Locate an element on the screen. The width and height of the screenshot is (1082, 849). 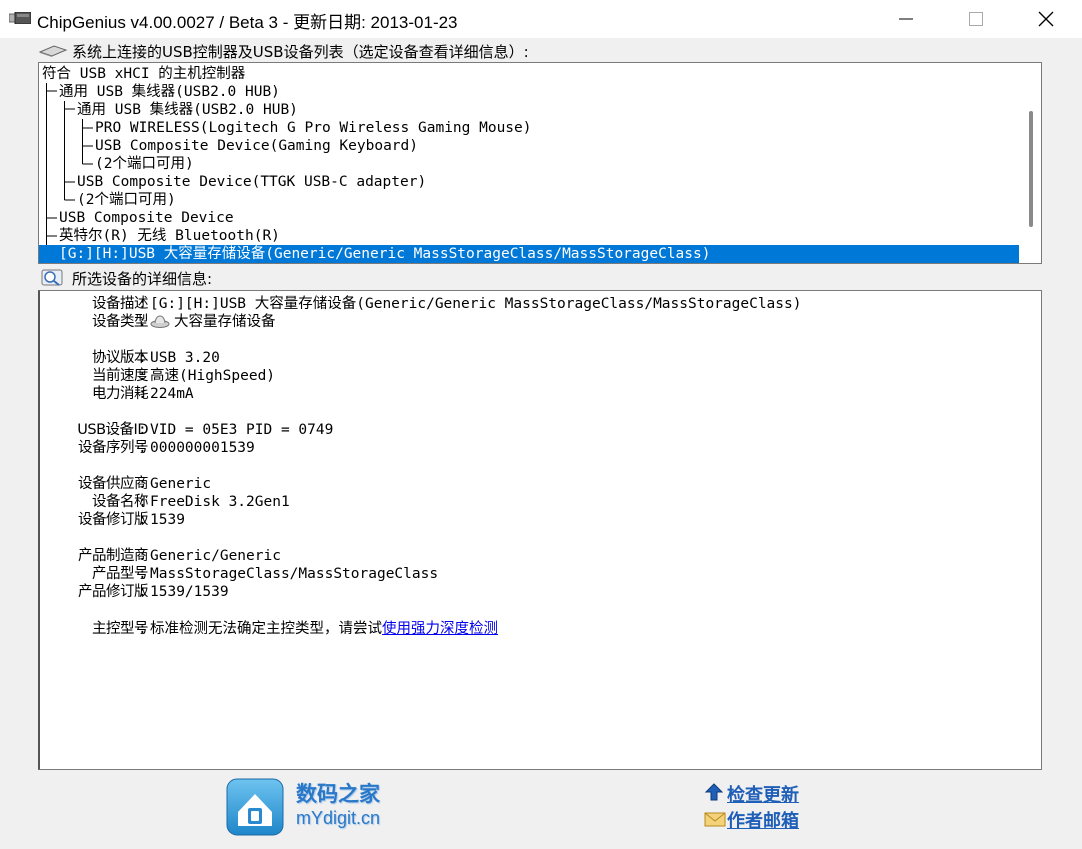
tree-item-xhci-controller: 符合 USB xHCI 的主机控制器 is located at coordinates (143, 74).